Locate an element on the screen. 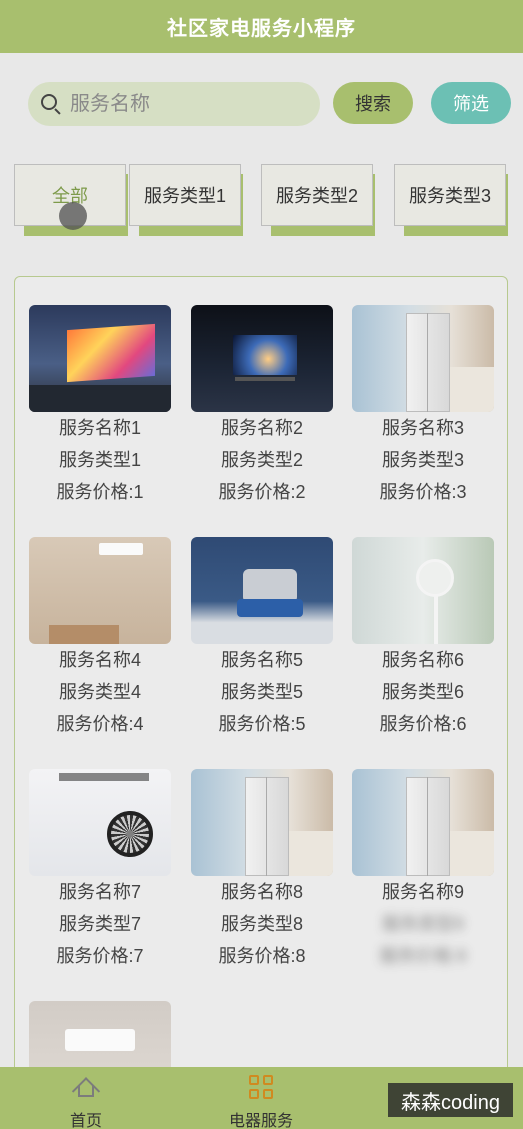 The image size is (523, 1129). search-button: 搜索 is located at coordinates (373, 103).